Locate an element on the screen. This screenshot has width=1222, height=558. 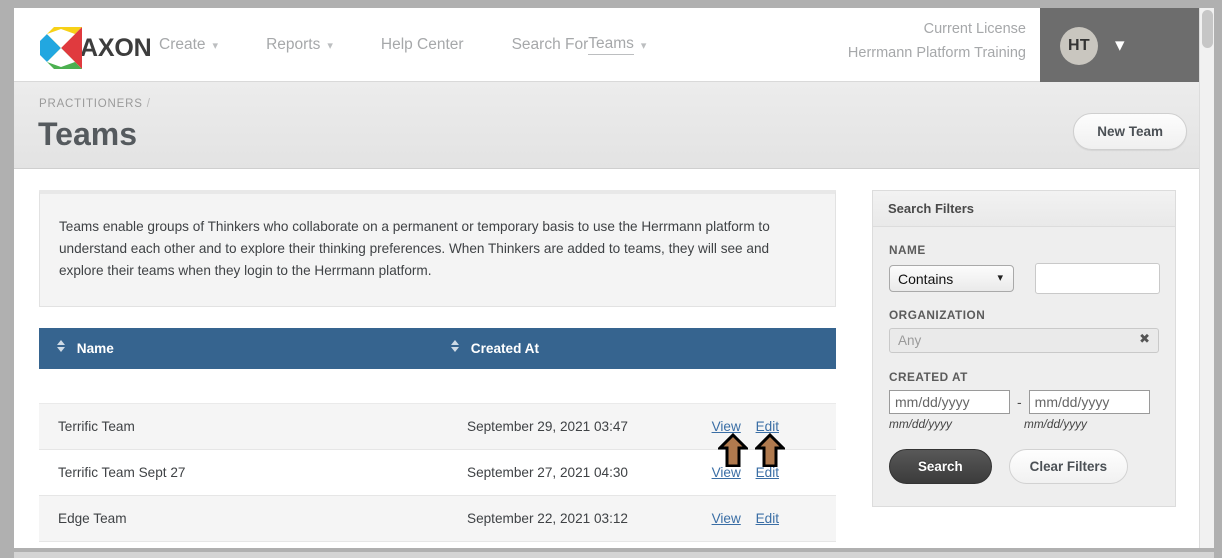
column-header-created-at: Created At is located at coordinates (638, 349).